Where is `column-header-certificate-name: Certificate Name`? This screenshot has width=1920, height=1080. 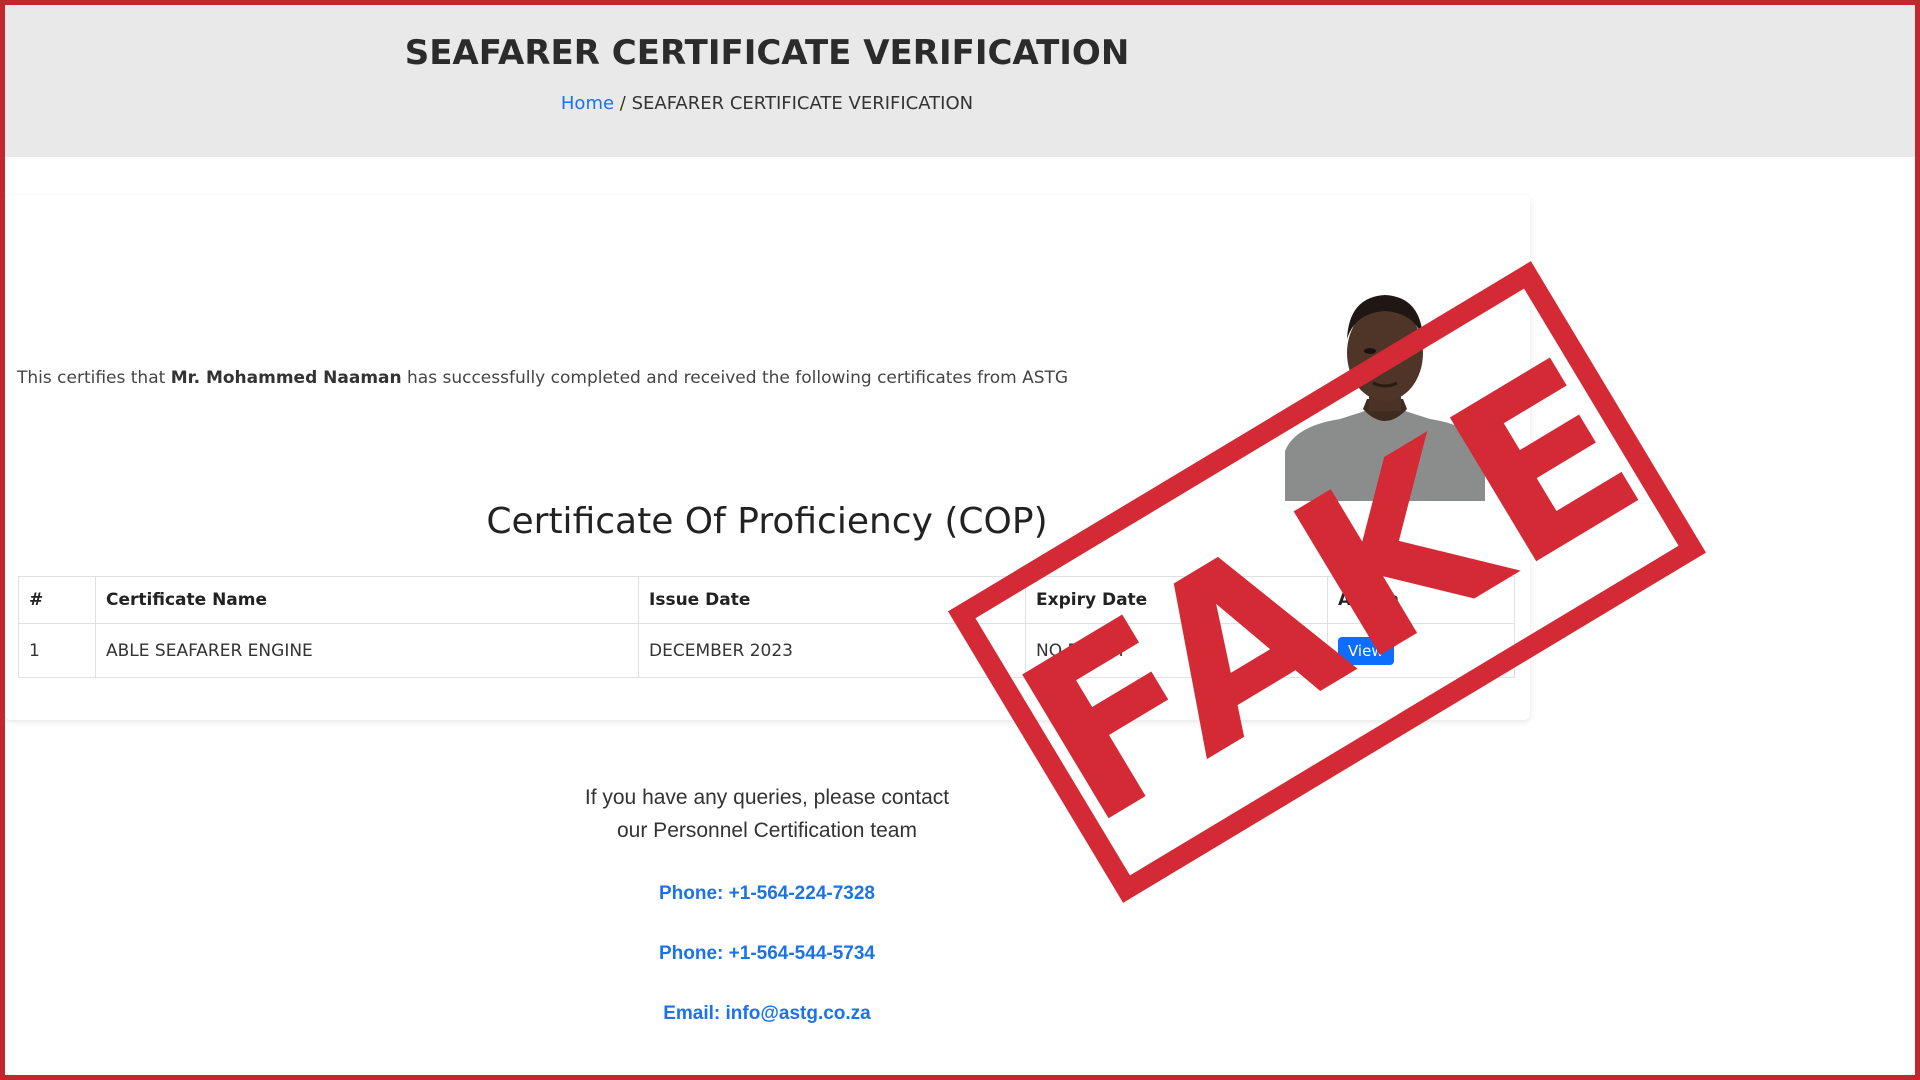
column-header-certificate-name: Certificate Name is located at coordinates (367, 600).